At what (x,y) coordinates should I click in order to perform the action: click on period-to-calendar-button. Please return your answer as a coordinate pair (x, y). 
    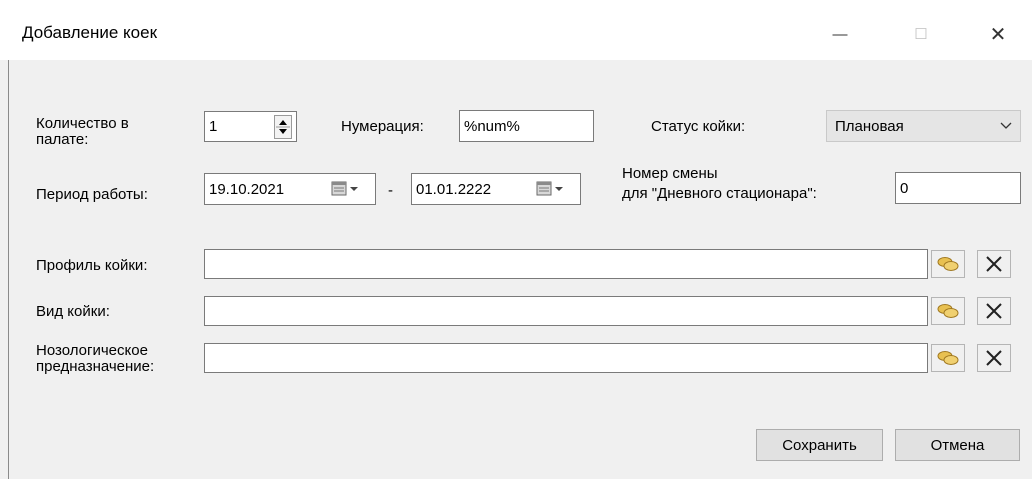
    Looking at the image, I should click on (555, 189).